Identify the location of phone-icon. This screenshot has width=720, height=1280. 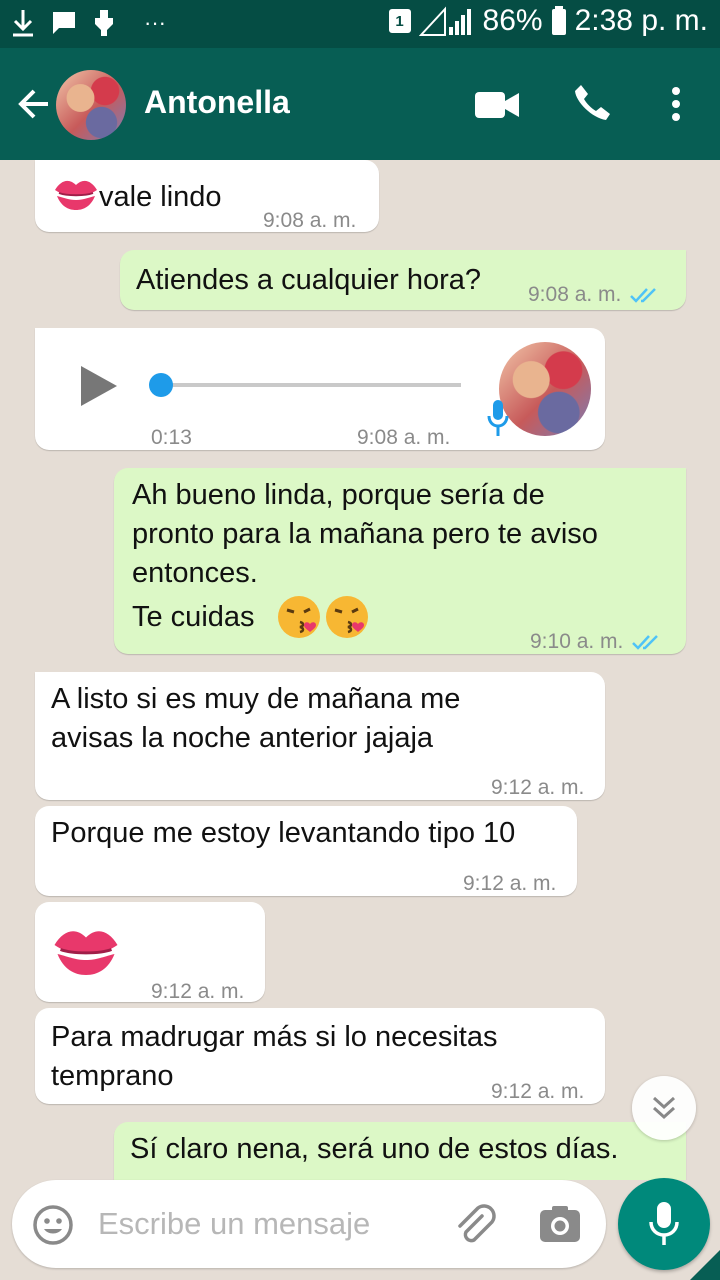
(592, 102).